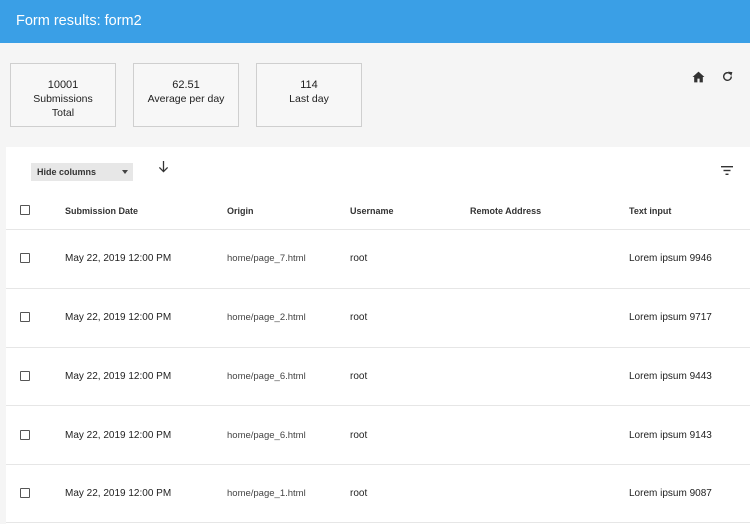 The width and height of the screenshot is (750, 524). Describe the element at coordinates (125, 172) in the screenshot. I see `chevron-down-icon` at that location.